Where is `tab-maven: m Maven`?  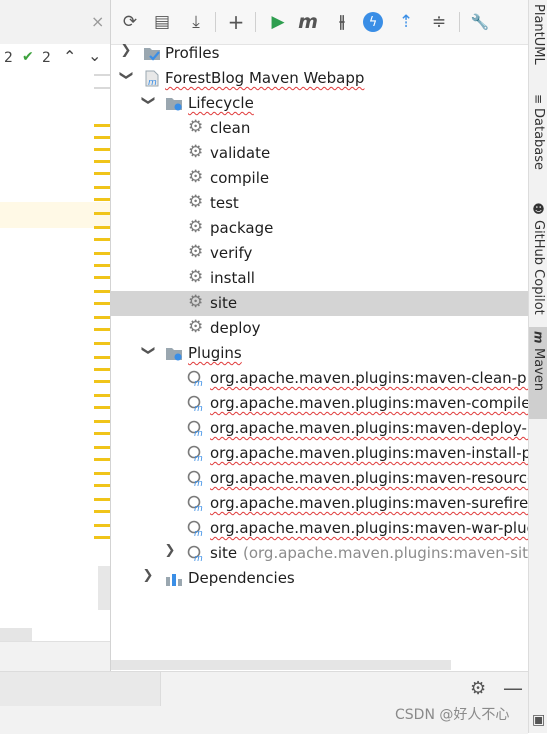 tab-maven: m Maven is located at coordinates (538, 373).